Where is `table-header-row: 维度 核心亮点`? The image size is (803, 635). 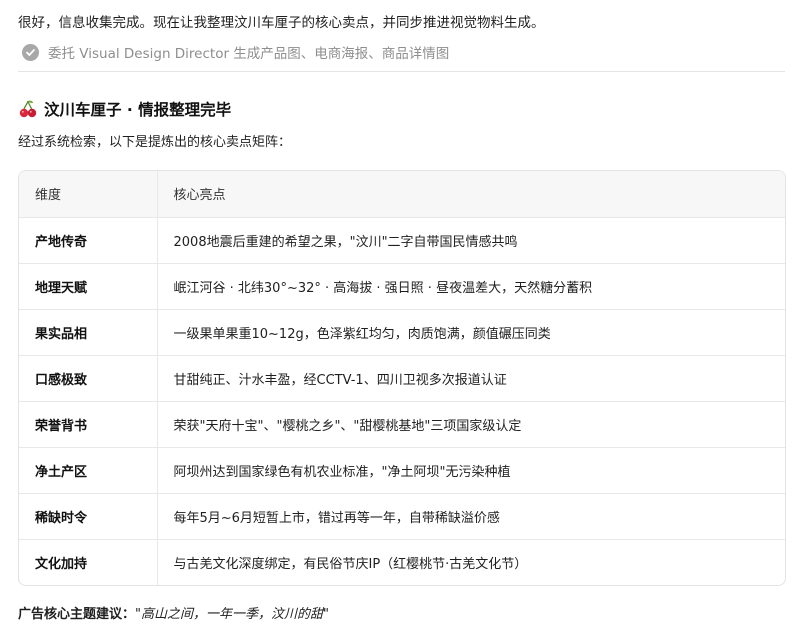
table-header-row: 维度 核心亮点 is located at coordinates (402, 194).